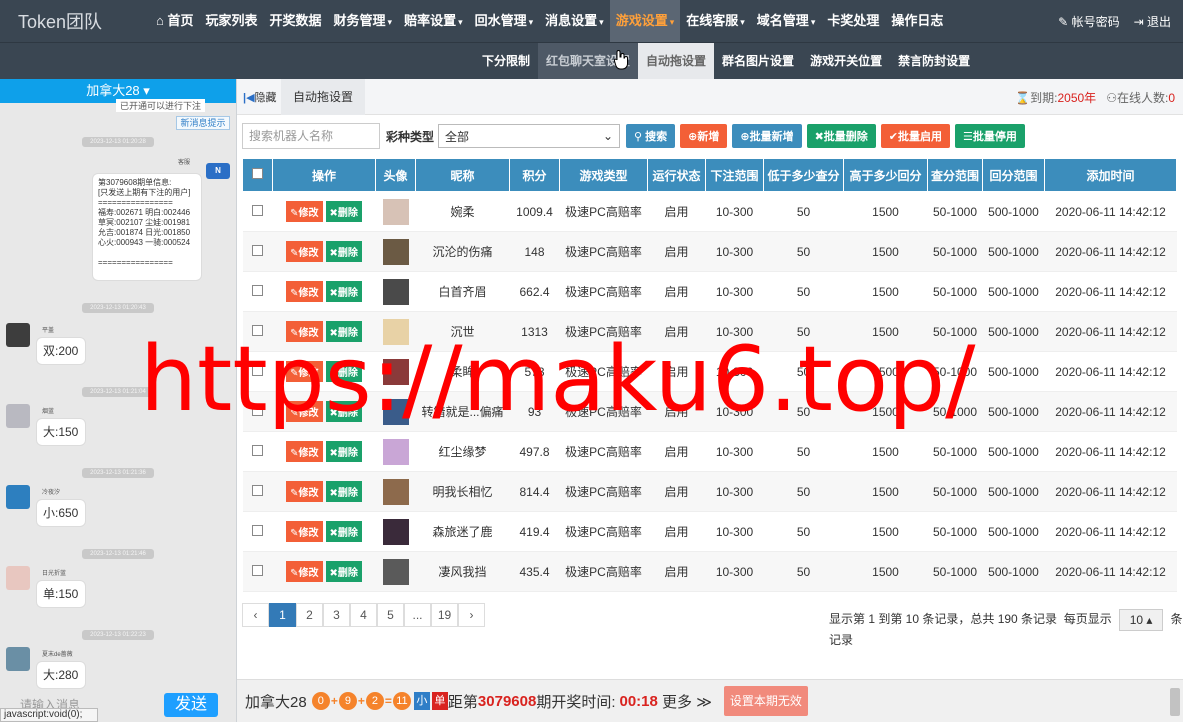 The height and width of the screenshot is (722, 1183). Describe the element at coordinates (118, 635) in the screenshot. I see `chat-timestamp: 2023-12-13 01:22:23` at that location.